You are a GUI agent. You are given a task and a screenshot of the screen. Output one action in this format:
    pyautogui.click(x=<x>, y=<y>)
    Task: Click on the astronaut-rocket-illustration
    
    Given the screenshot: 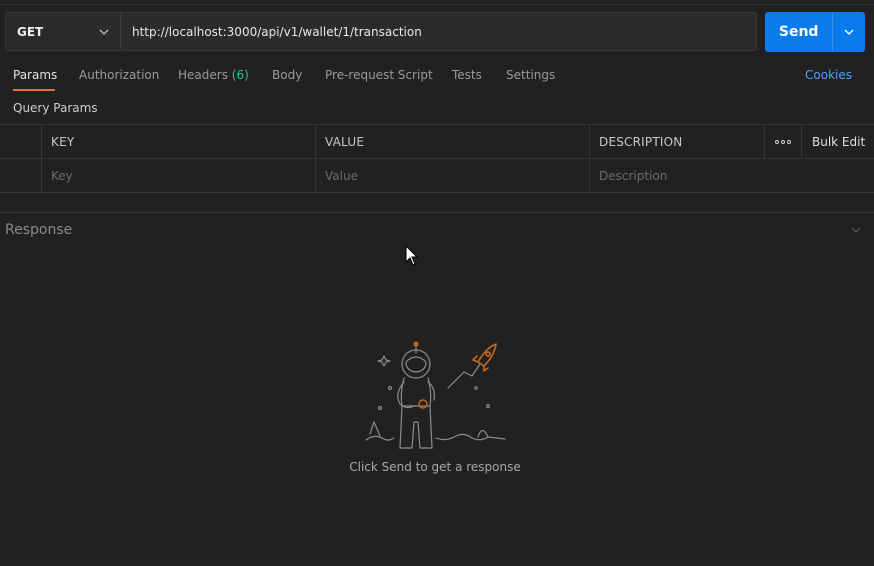 What is the action you would take?
    pyautogui.click(x=435, y=395)
    